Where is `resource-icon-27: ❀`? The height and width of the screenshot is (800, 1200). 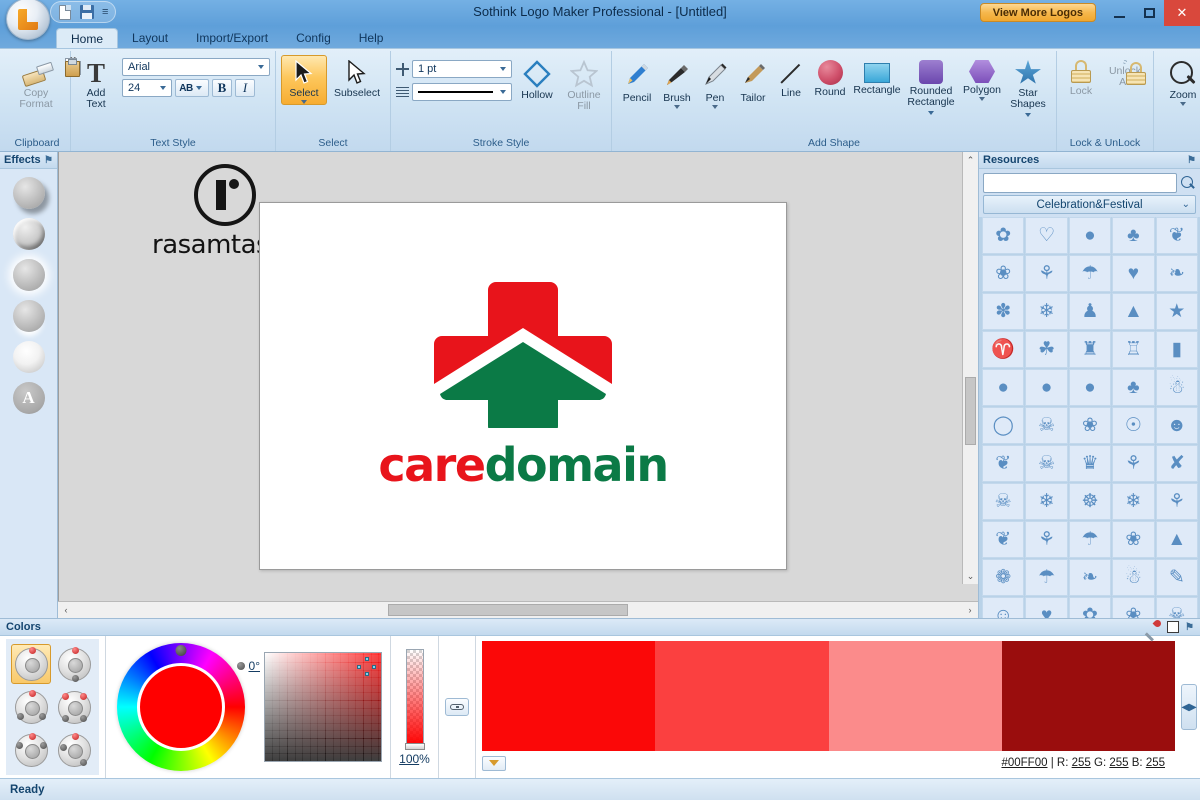
resource-icon-27: ❀ is located at coordinates (1090, 425).